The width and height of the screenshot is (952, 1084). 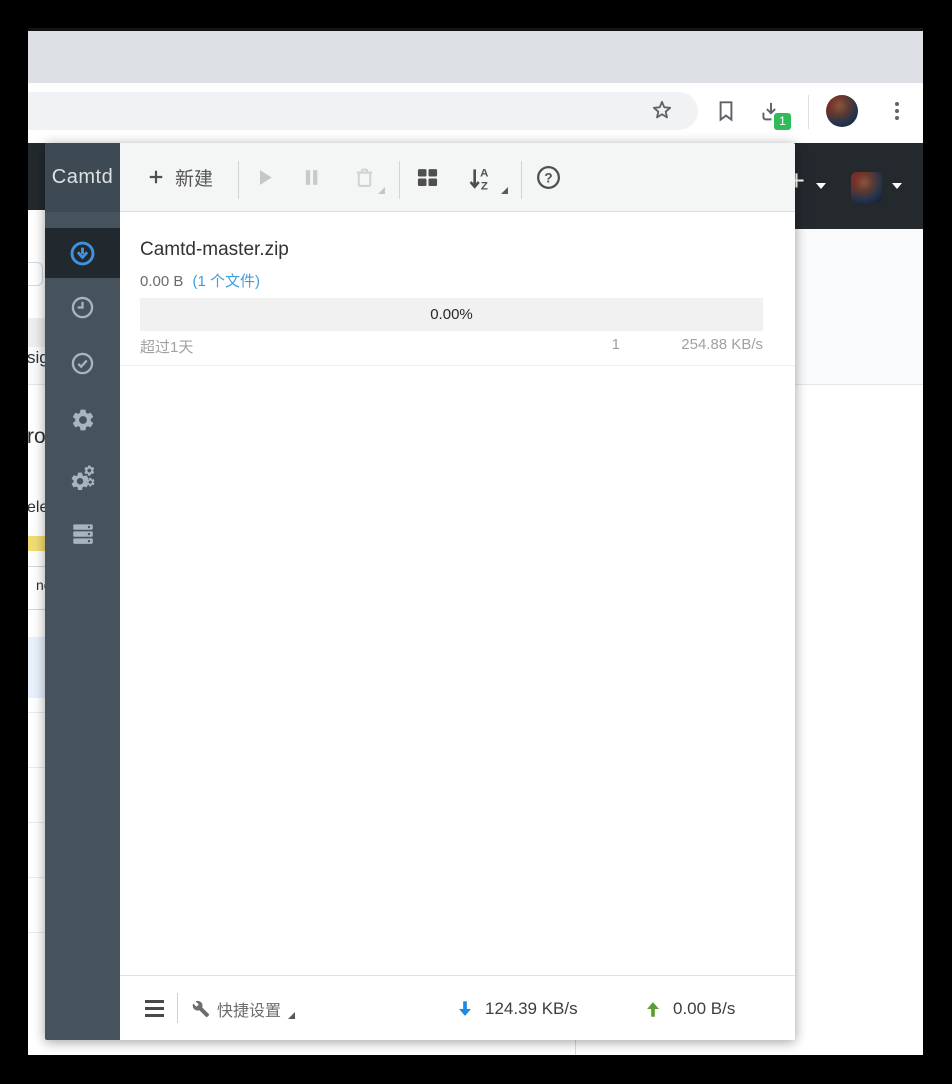 What do you see at coordinates (451, 314) in the screenshot?
I see `download-progress-bar: 0.00%` at bounding box center [451, 314].